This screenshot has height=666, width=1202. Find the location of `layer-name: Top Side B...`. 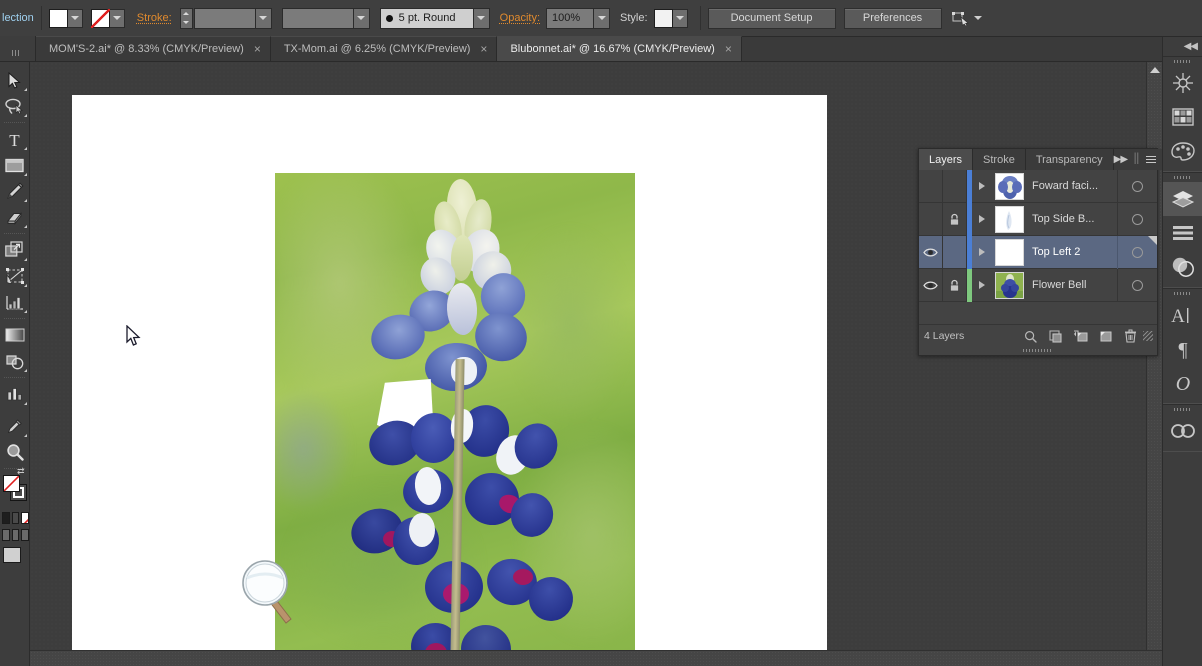

layer-name: Top Side B... is located at coordinates (1071, 219).